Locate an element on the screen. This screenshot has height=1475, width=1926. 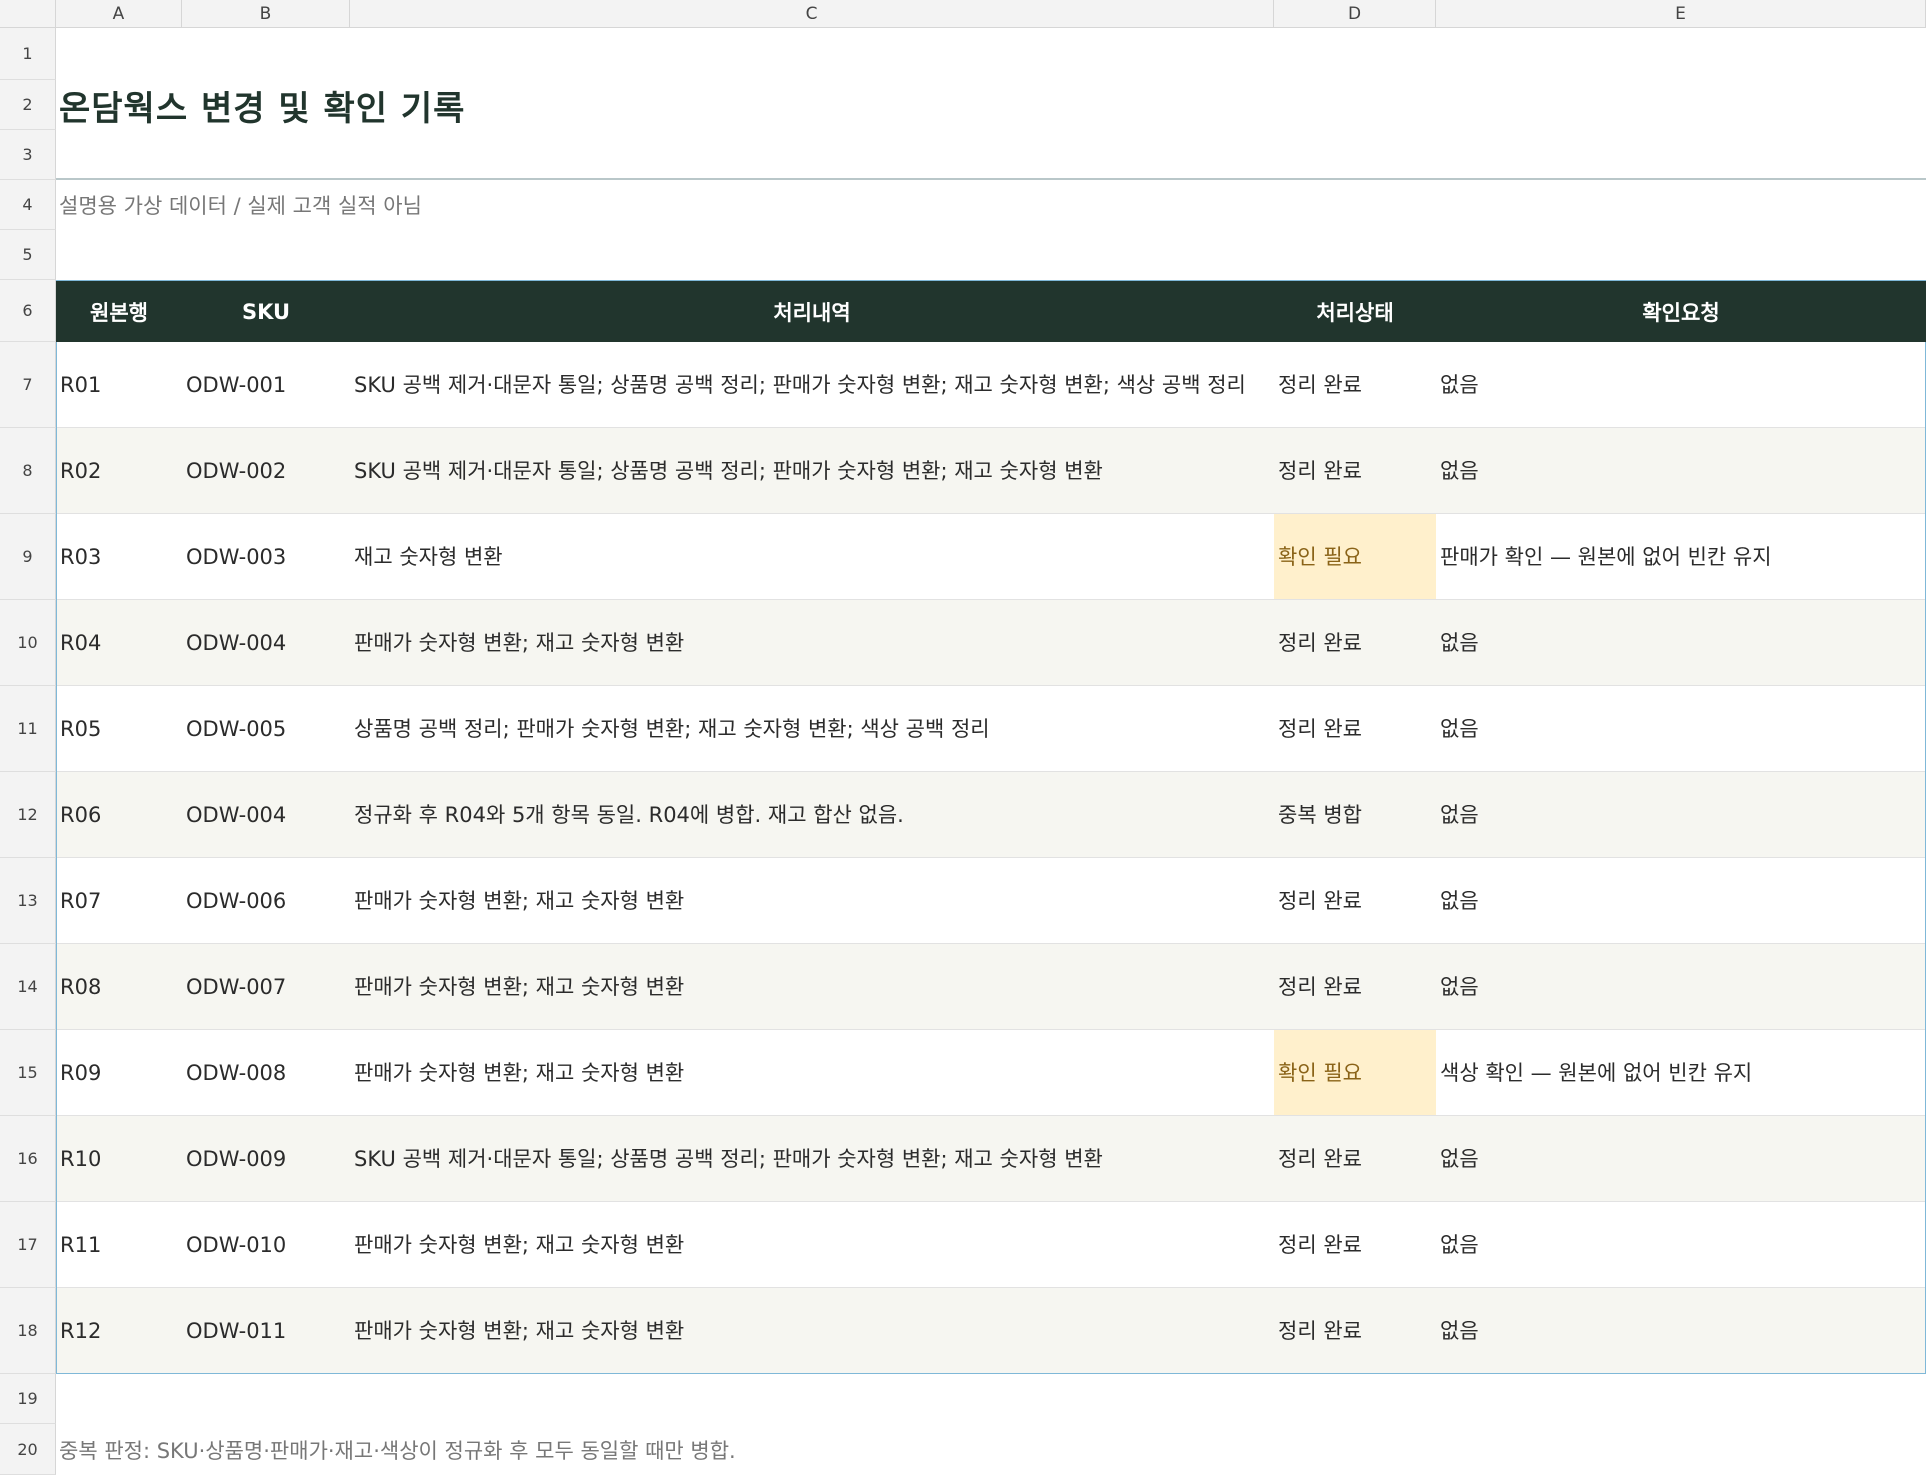
cell-sku: ODW-007 is located at coordinates (266, 986).